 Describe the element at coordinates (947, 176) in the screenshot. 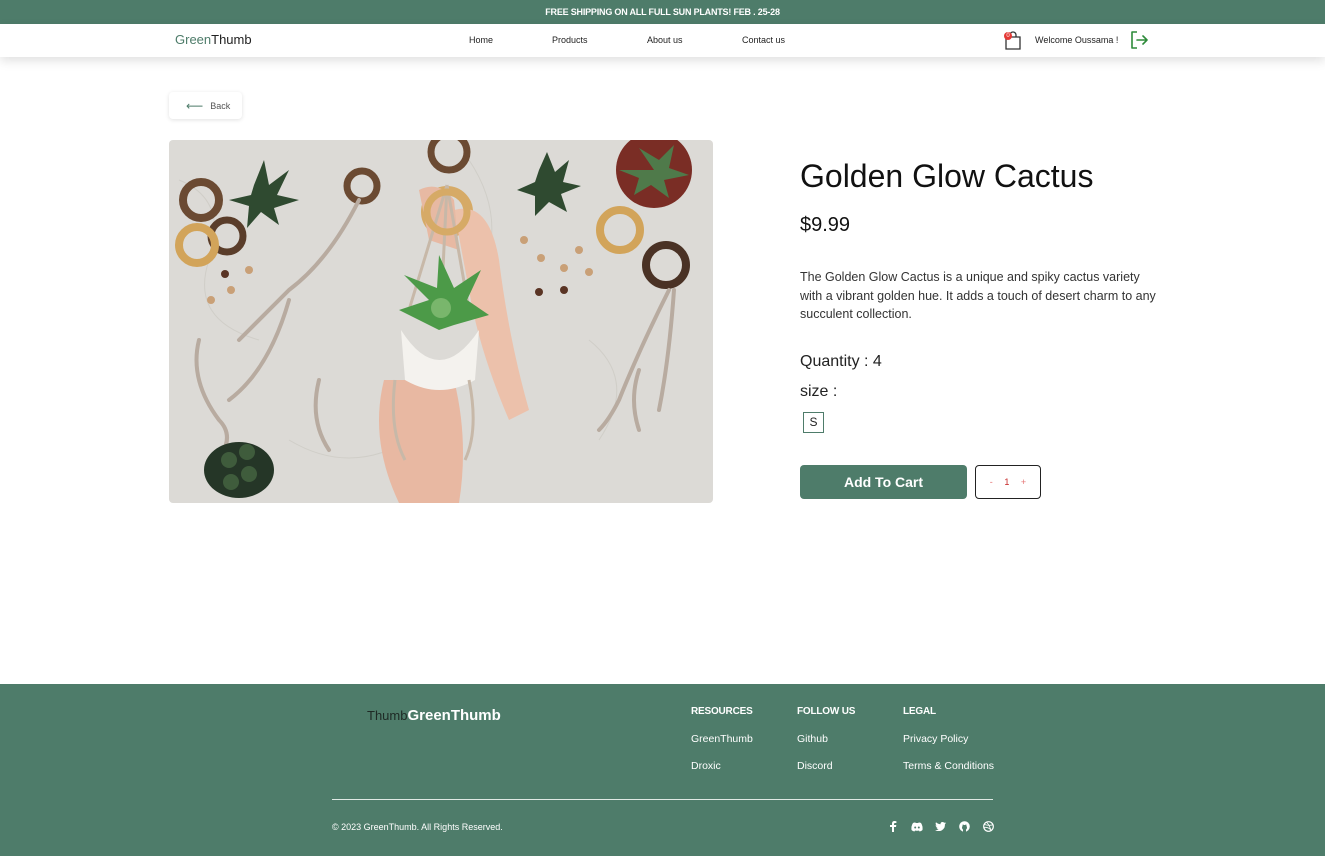

I see `product-title: Golden Glow Cactus` at that location.